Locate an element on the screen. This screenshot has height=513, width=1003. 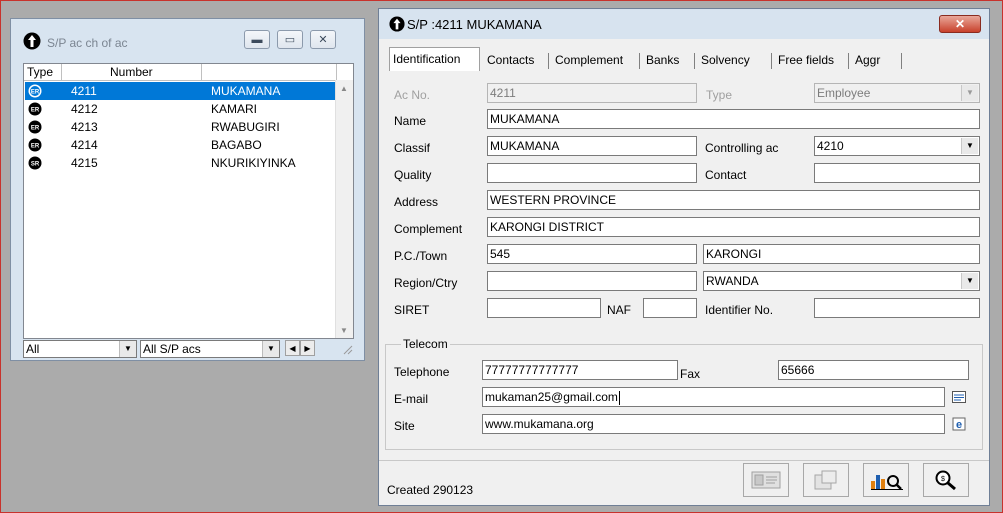
address-field: WESTERN PROVINCE is located at coordinates (733, 200).